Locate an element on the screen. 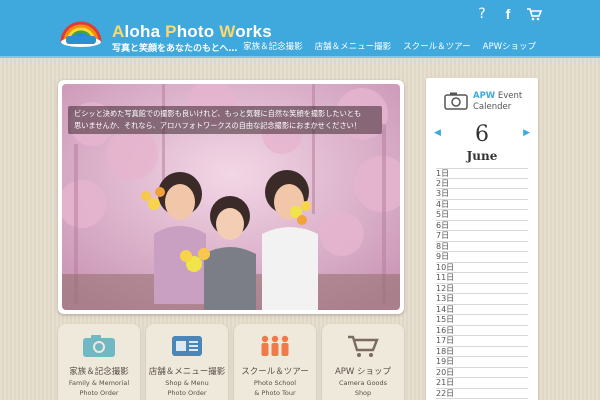  card-subtitle: & Photo Tour is located at coordinates (275, 393).